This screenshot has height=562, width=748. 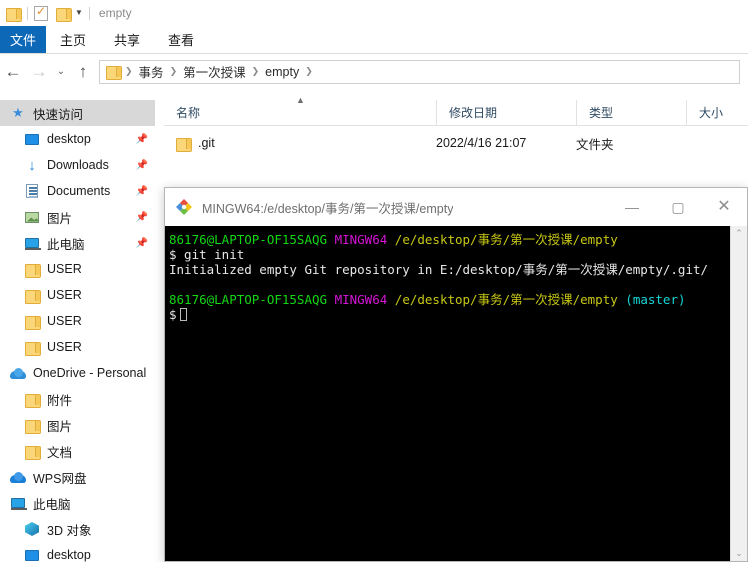 What do you see at coordinates (632, 207) in the screenshot?
I see `minimize-button: —` at bounding box center [632, 207].